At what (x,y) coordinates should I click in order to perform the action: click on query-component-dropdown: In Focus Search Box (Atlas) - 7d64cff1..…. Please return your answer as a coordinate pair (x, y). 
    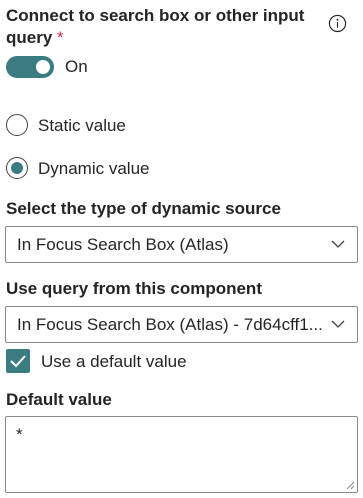
    Looking at the image, I should click on (181, 324).